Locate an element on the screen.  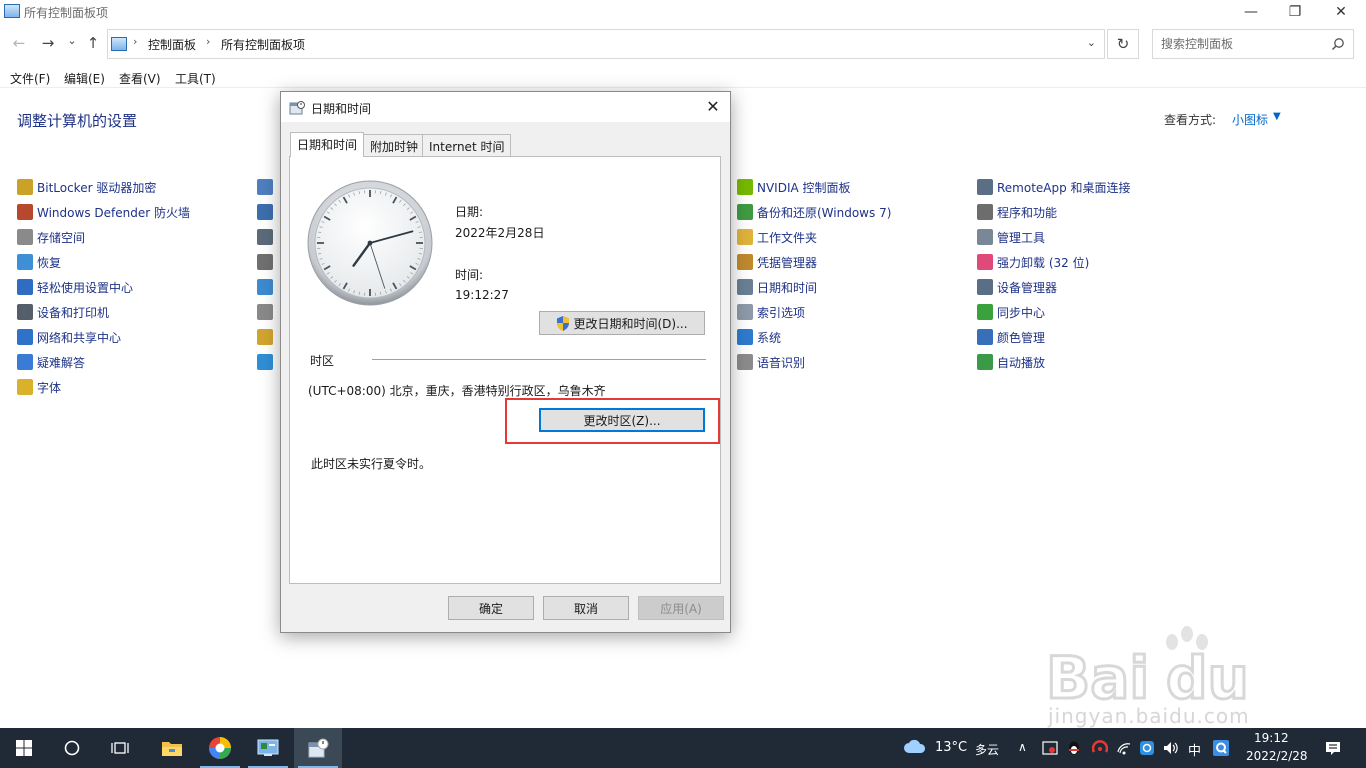
input-method-indicator: 中 is located at coordinates (1194, 749).